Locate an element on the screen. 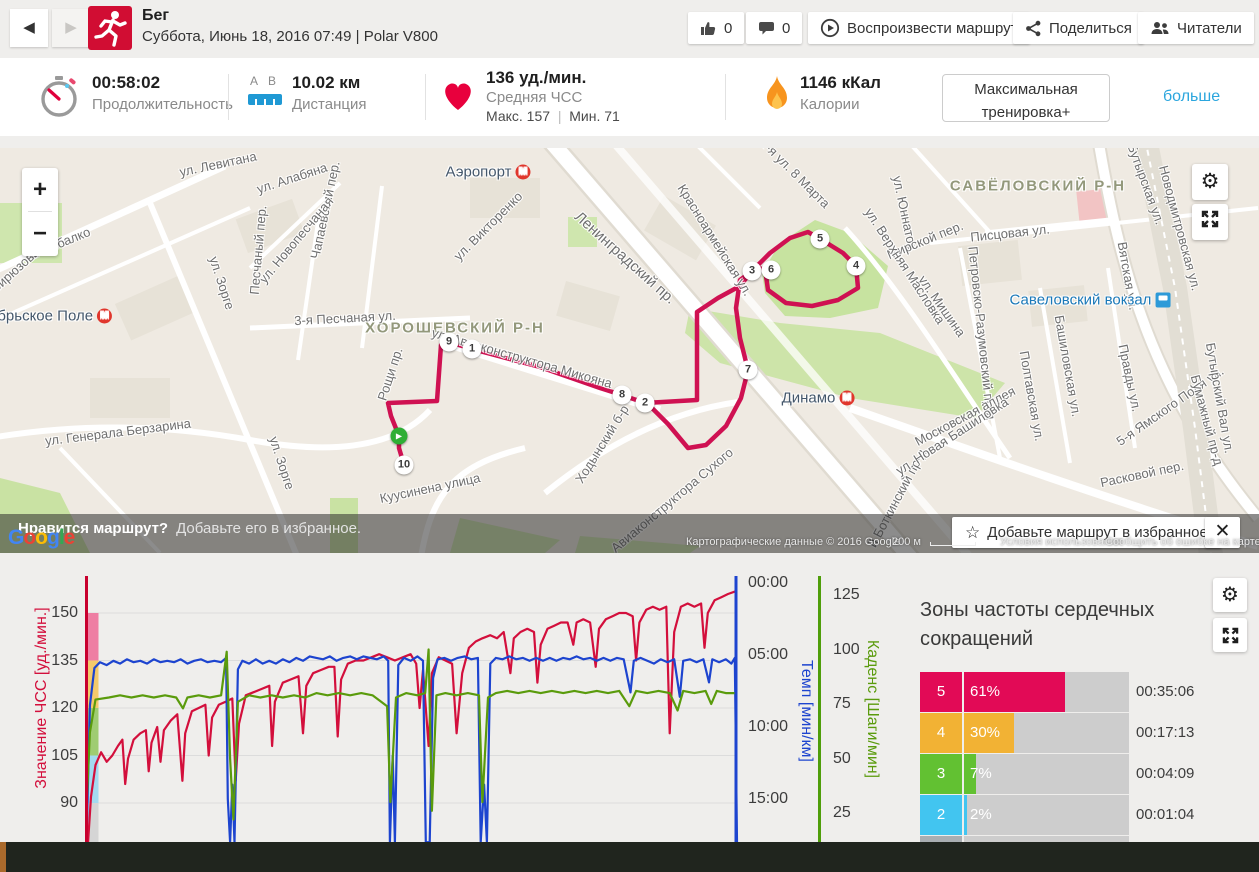 The image size is (1259, 872). duration-value: 00:58:02 is located at coordinates (126, 82).